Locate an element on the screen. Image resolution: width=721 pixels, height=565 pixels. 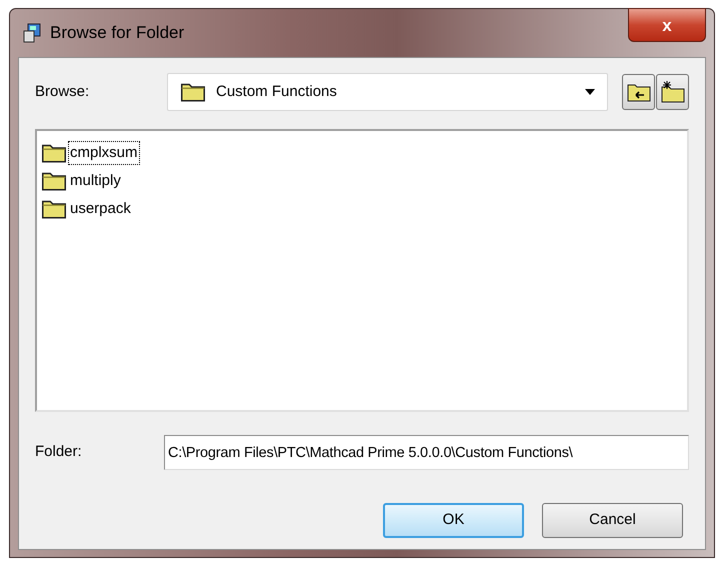
up-folder-button is located at coordinates (638, 92).